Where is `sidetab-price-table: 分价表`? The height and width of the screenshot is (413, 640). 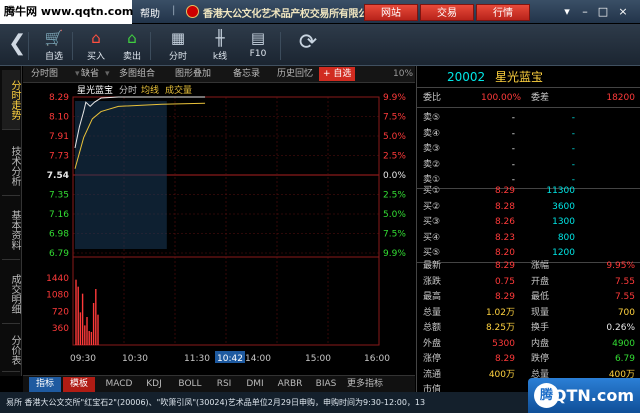 sidetab-price-table: 分价表 is located at coordinates (11, 350).